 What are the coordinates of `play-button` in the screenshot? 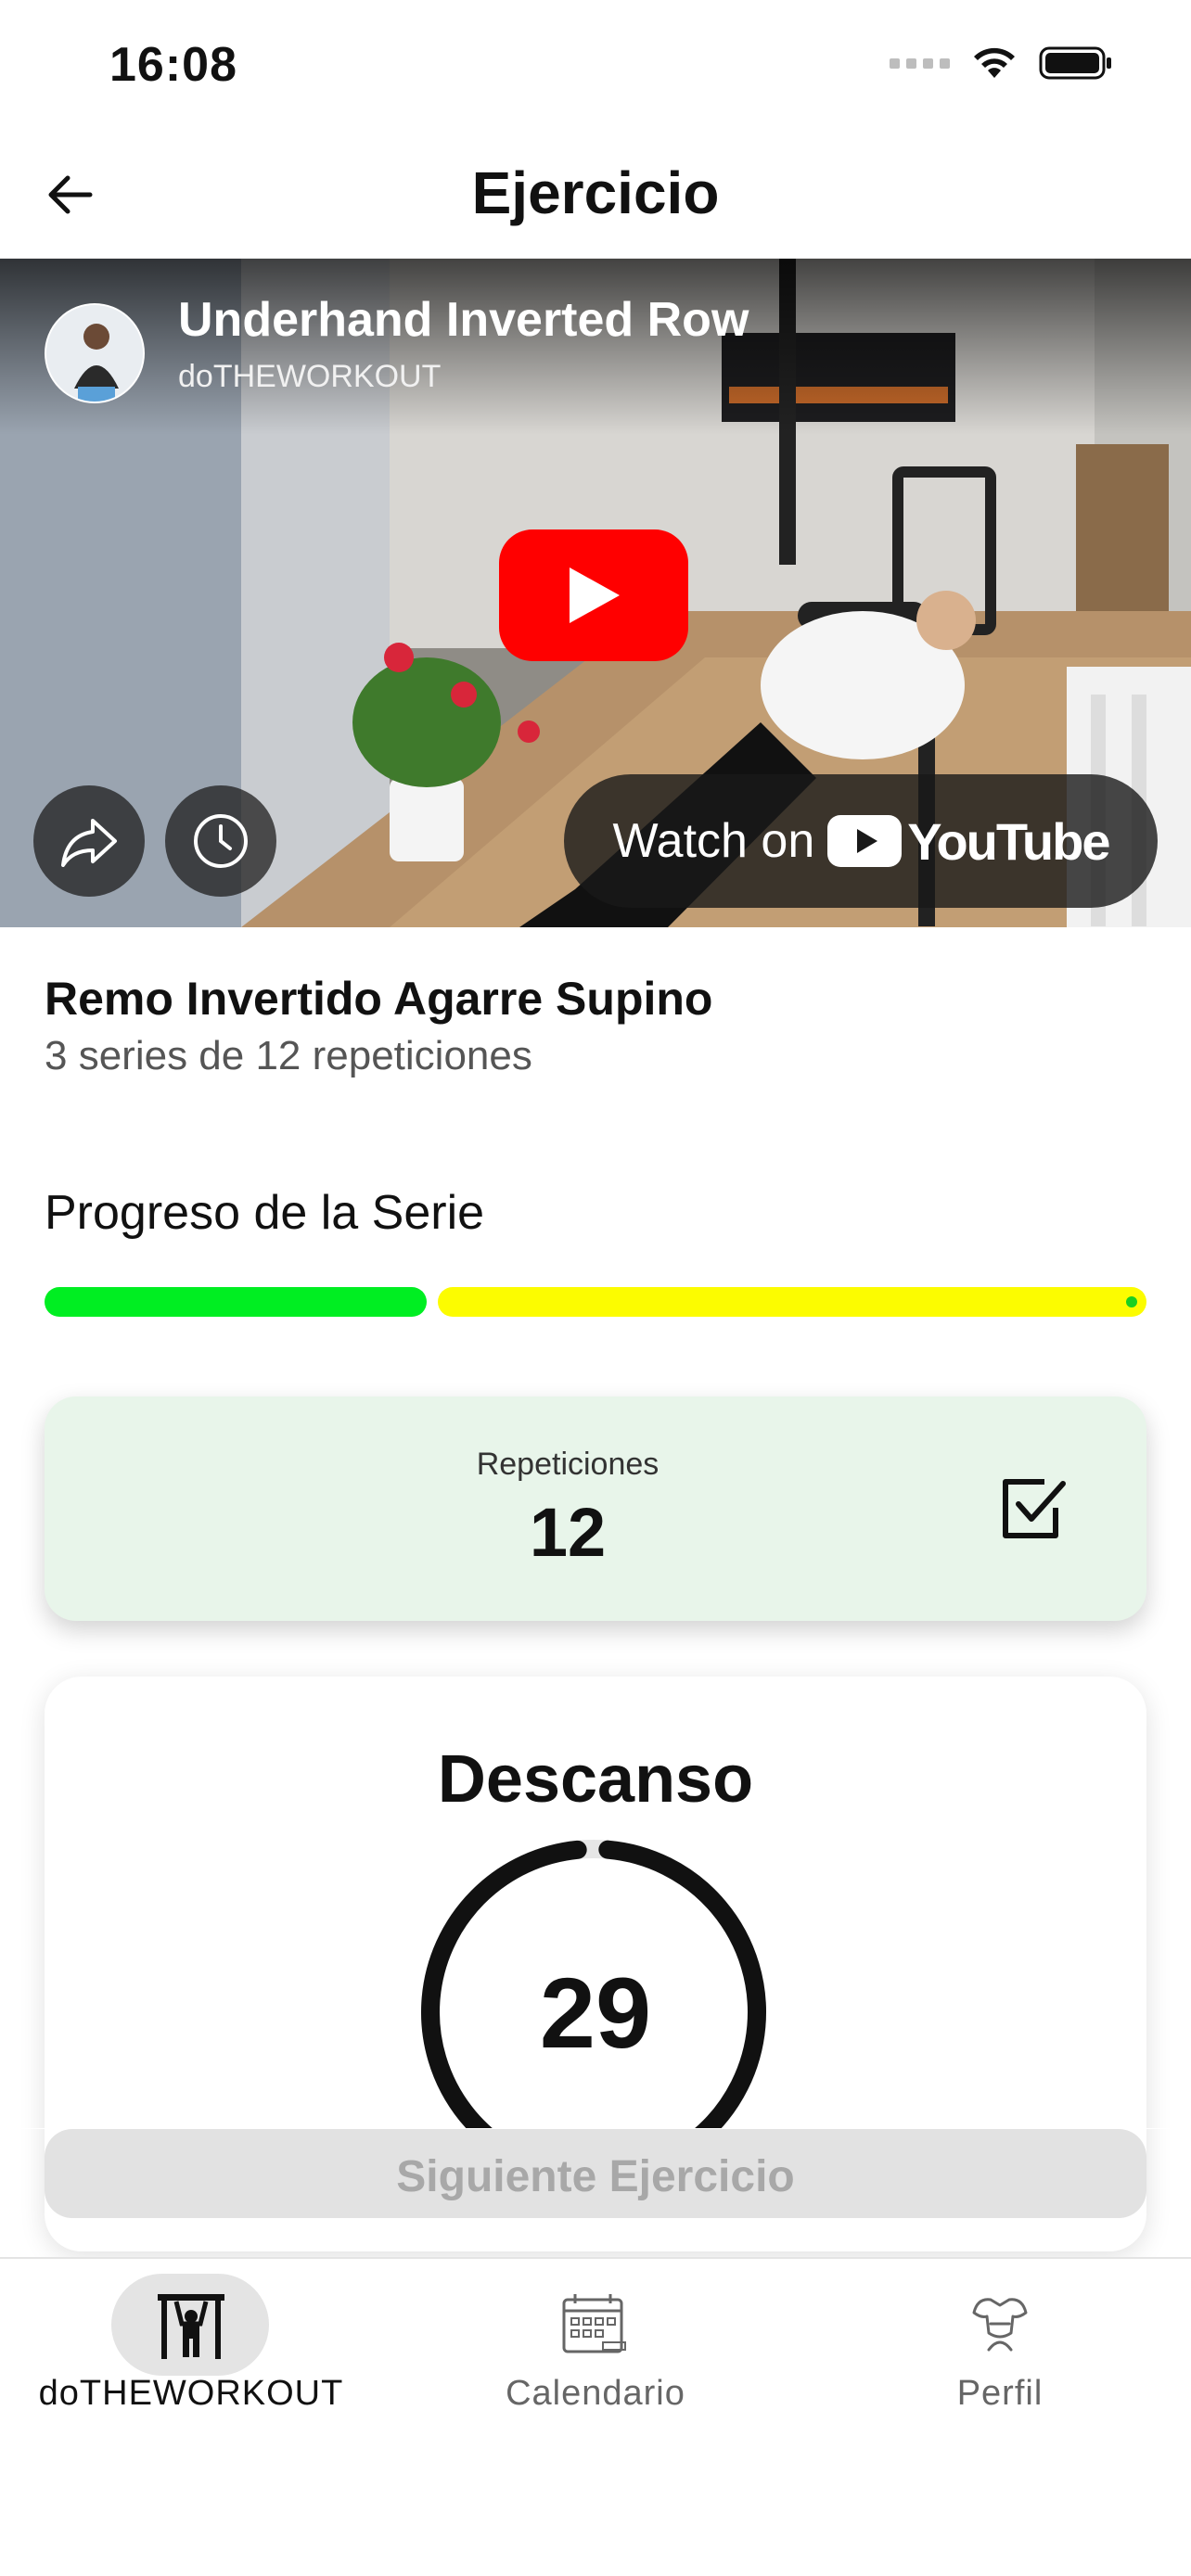 It's located at (593, 595).